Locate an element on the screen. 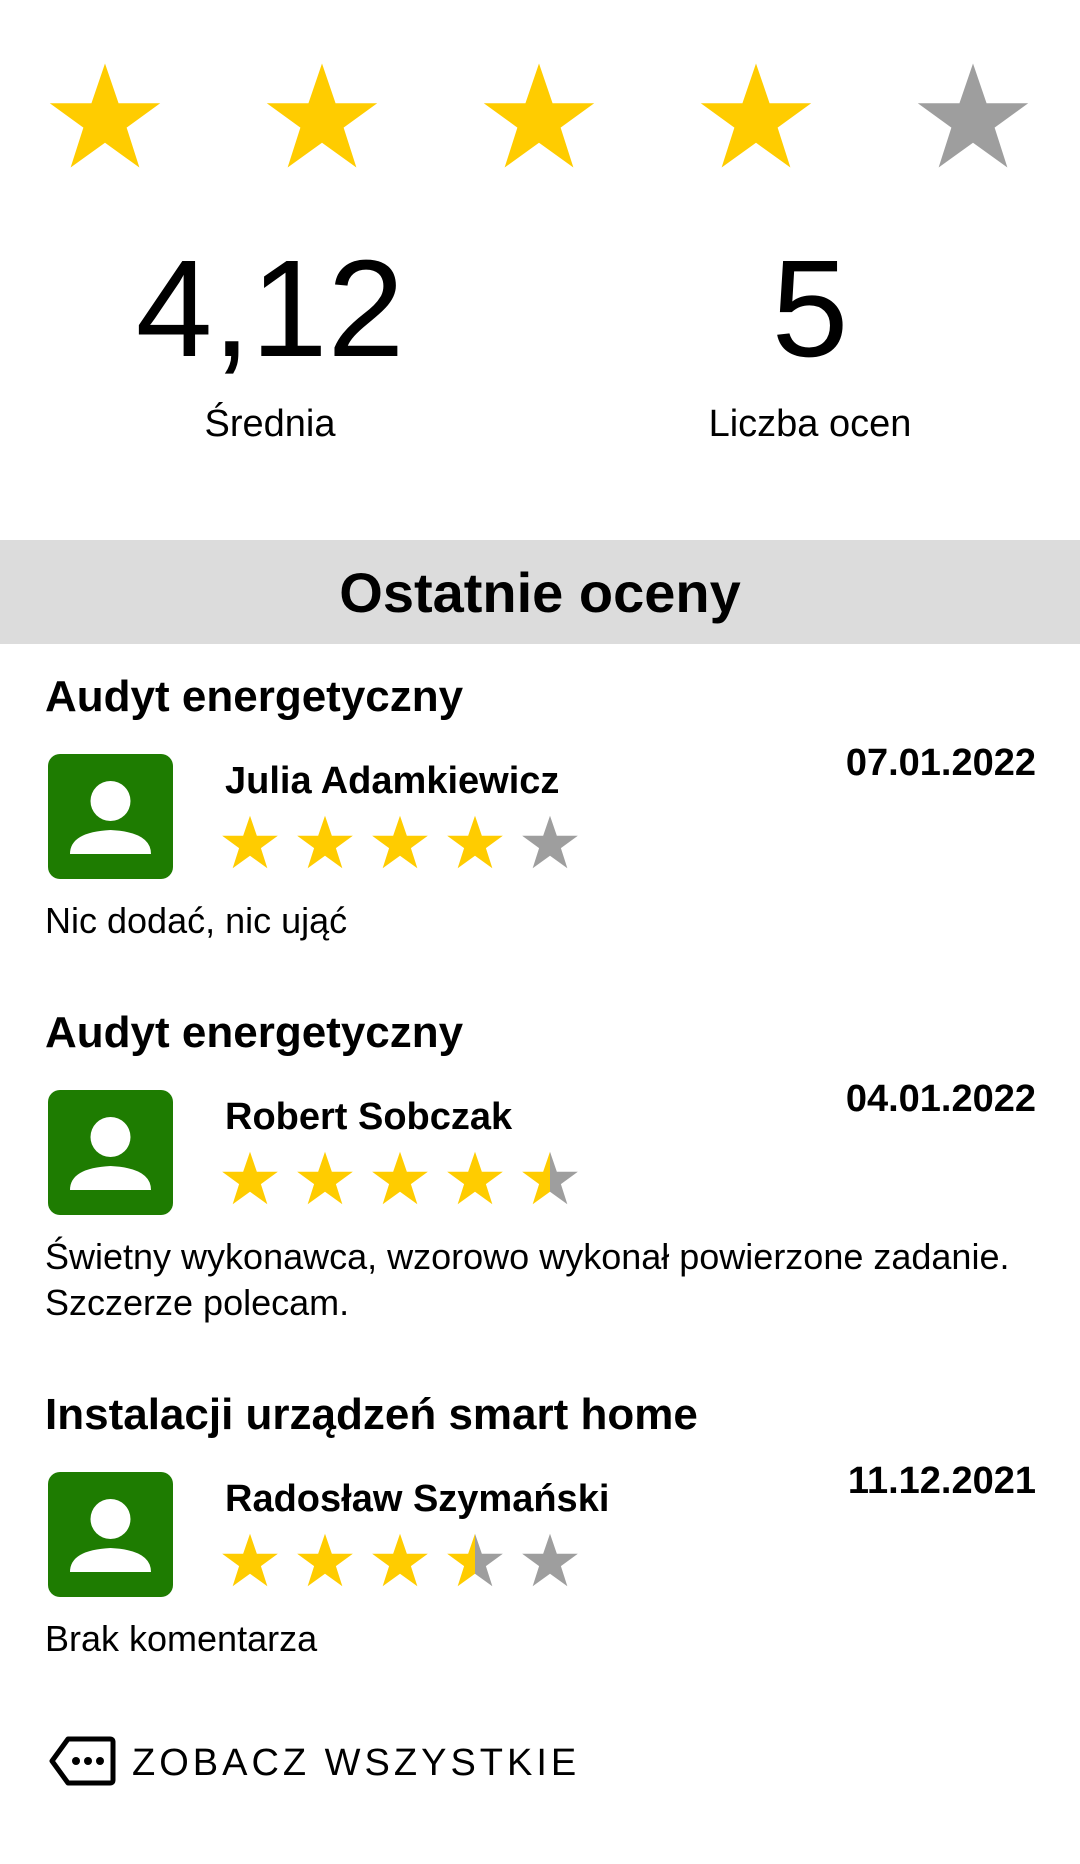 This screenshot has width=1080, height=1864. reviewer-name: Robert Sobczak is located at coordinates (369, 1117).